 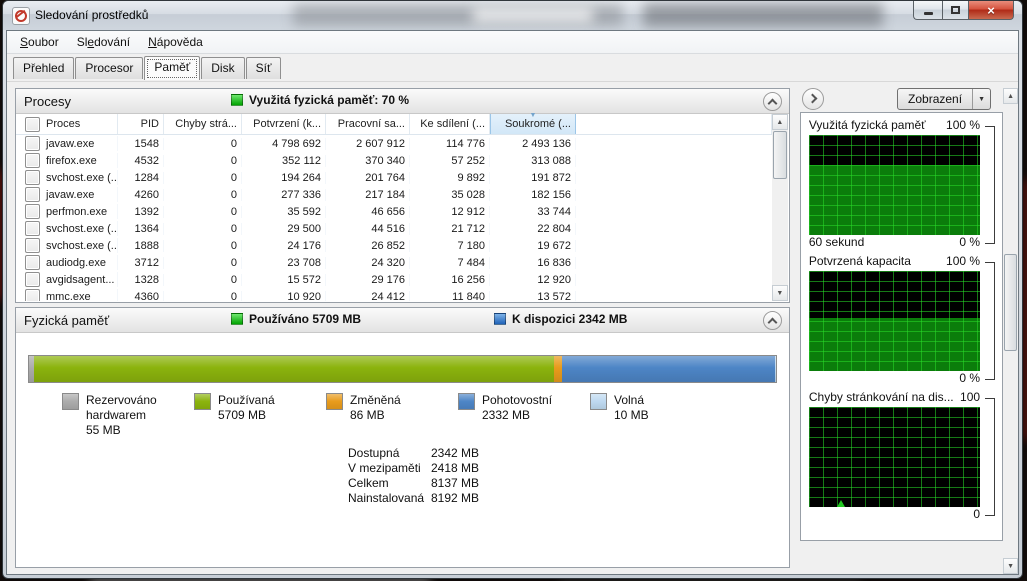 I want to click on process-value-cell: 24 320, so click(x=368, y=262).